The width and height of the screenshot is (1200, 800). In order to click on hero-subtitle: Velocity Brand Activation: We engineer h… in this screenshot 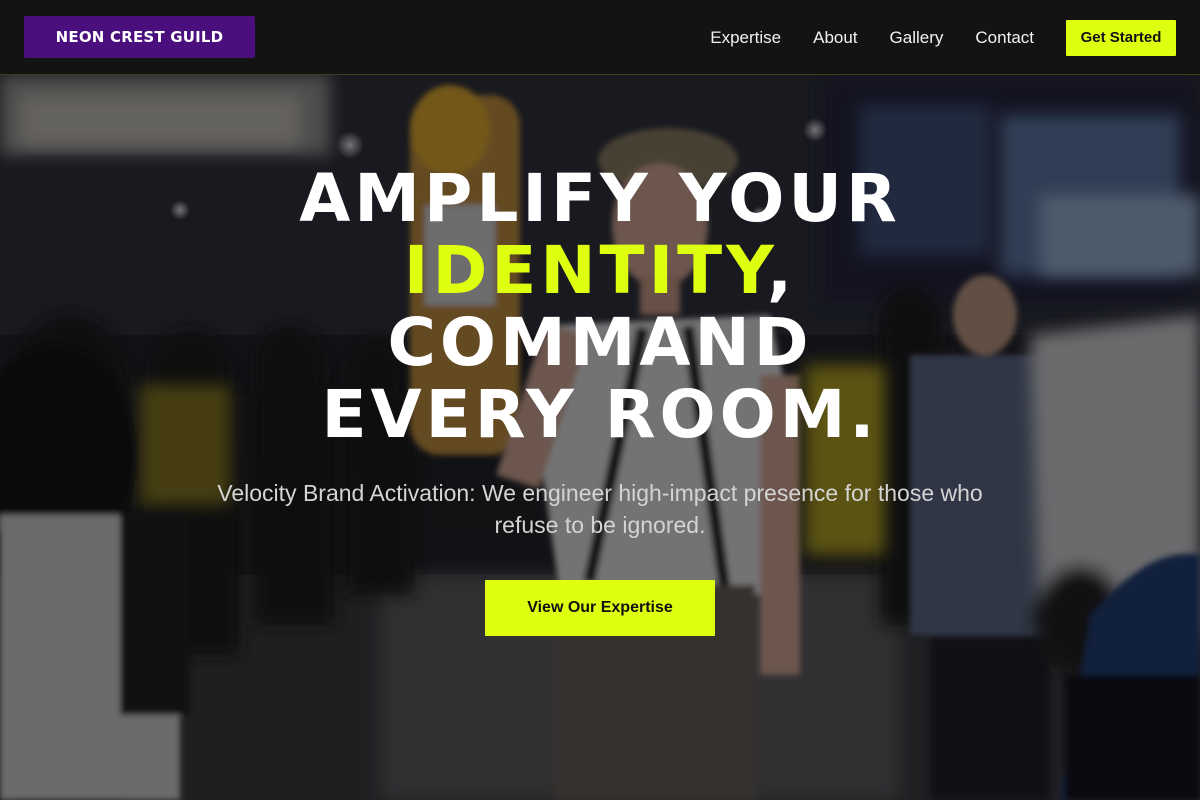, I will do `click(600, 509)`.